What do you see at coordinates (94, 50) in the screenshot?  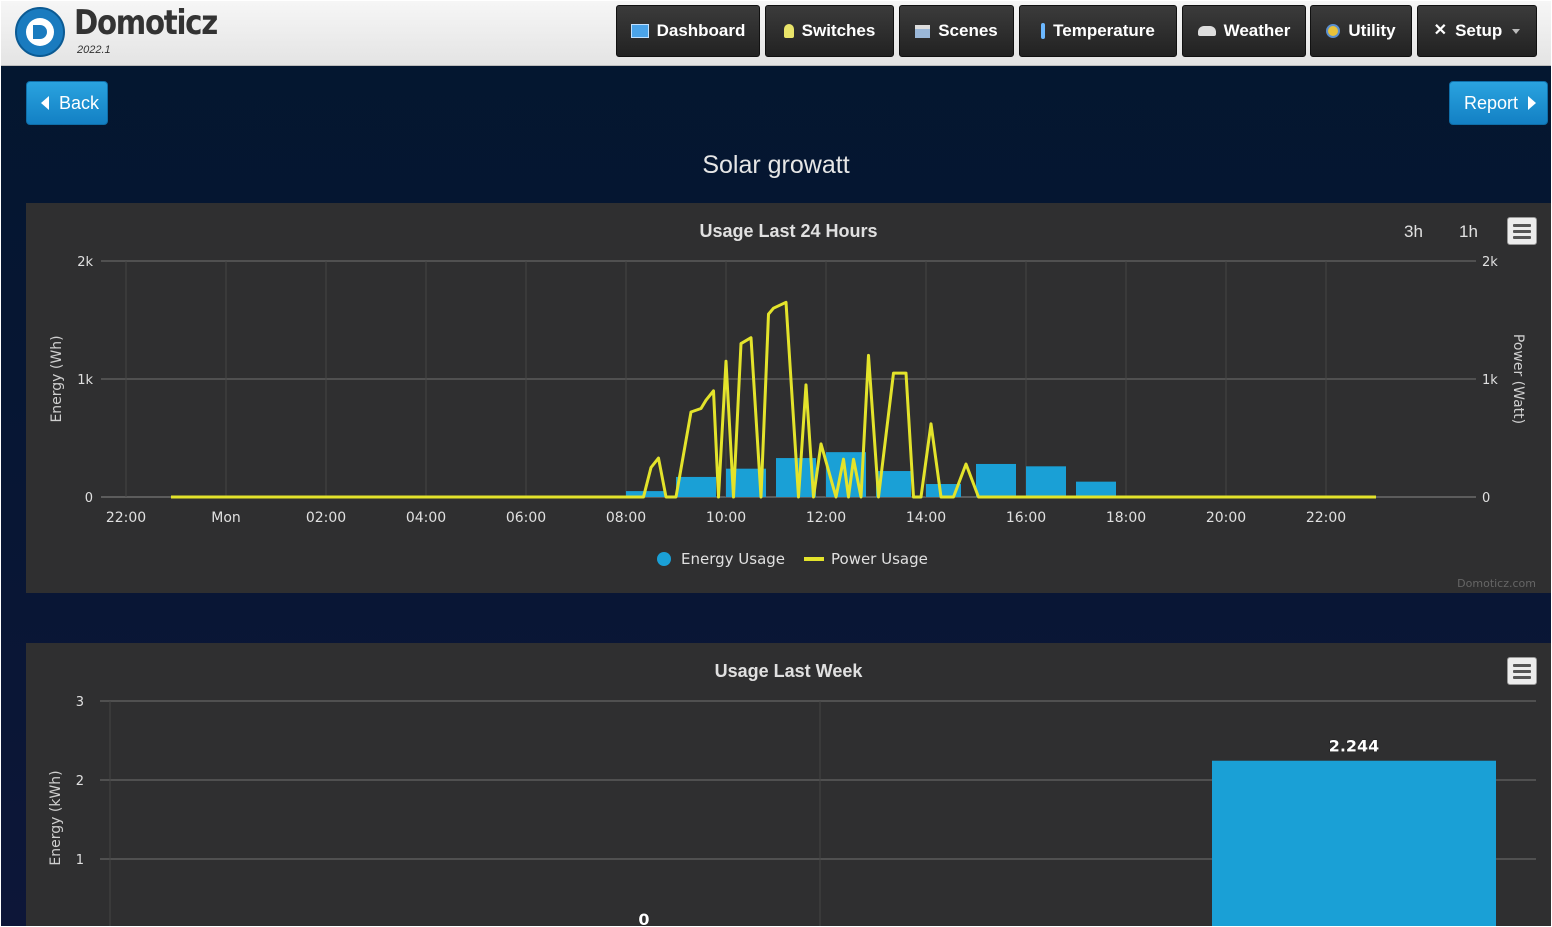 I see `app-version: 2022.1` at bounding box center [94, 50].